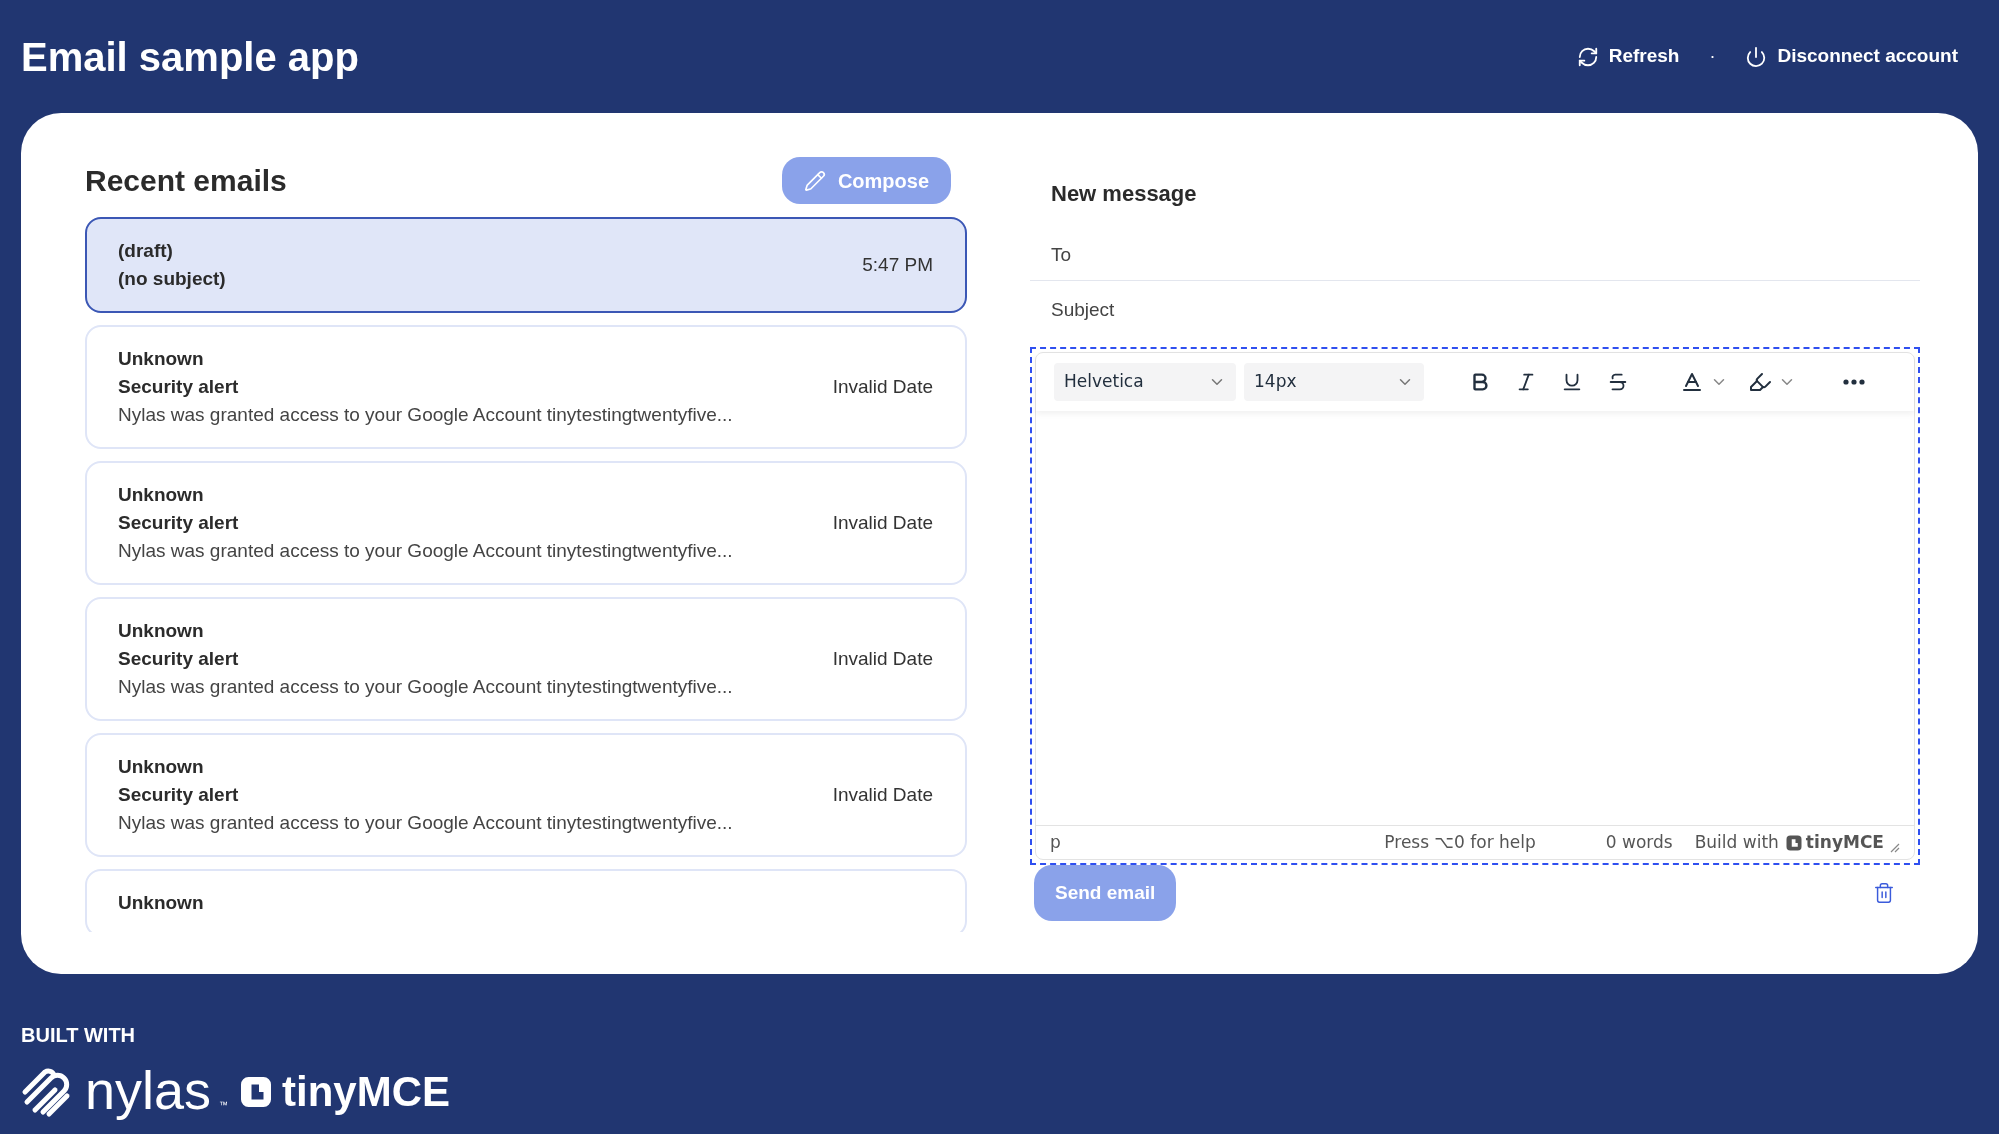  Describe the element at coordinates (172, 279) in the screenshot. I see `email-subject: (no subject)` at that location.